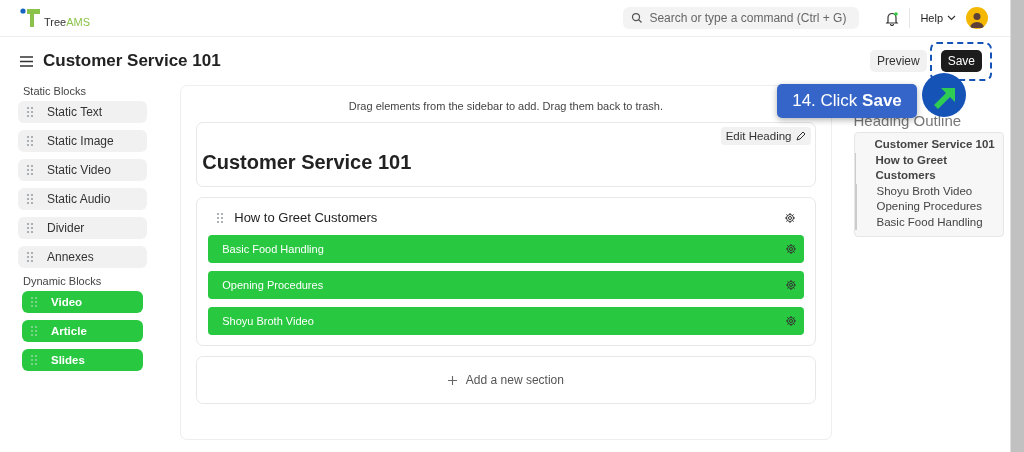  Describe the element at coordinates (273, 249) in the screenshot. I see `block-label: Basic Food Handling` at that location.